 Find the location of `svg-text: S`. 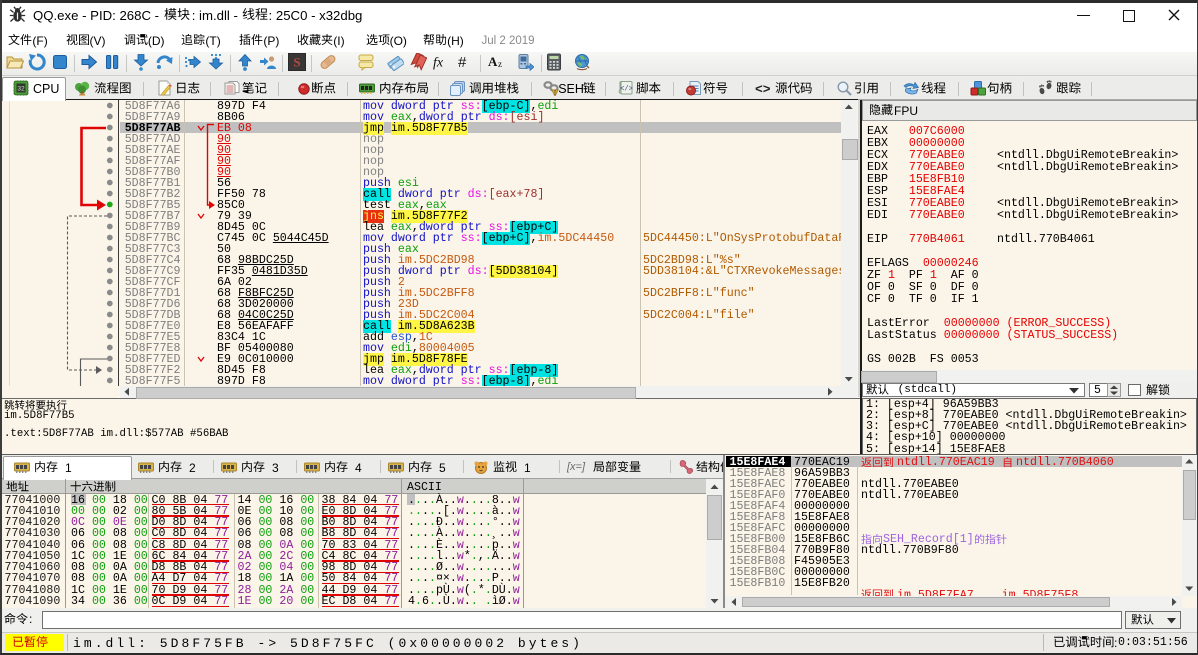

svg-text: S is located at coordinates (296, 62).